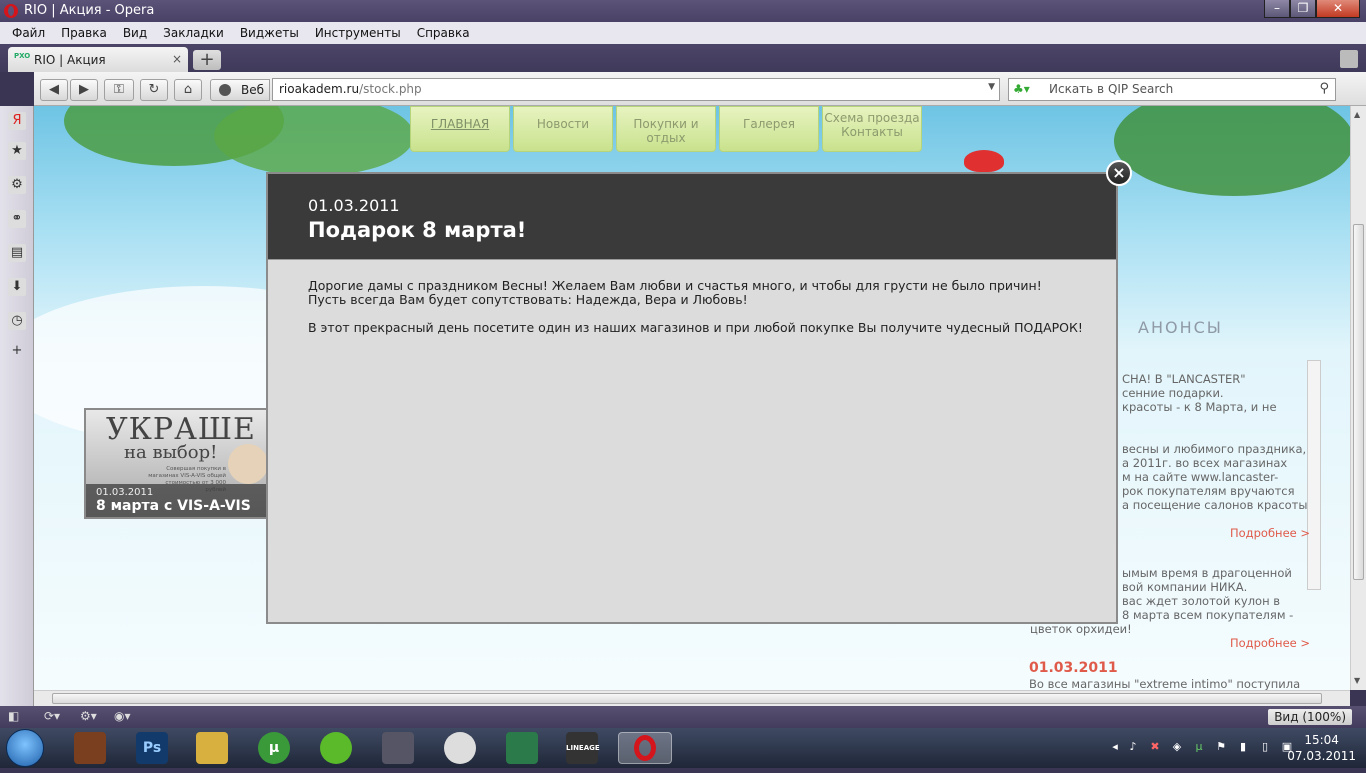 Image resolution: width=1366 pixels, height=773 pixels. Describe the element at coordinates (52, 716) in the screenshot. I see `sync-icon: ⟳▾` at that location.